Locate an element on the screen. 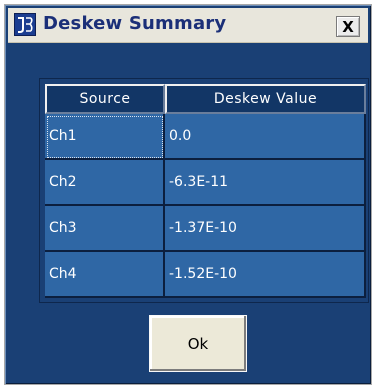  cell-source: Ch1 is located at coordinates (105, 137).